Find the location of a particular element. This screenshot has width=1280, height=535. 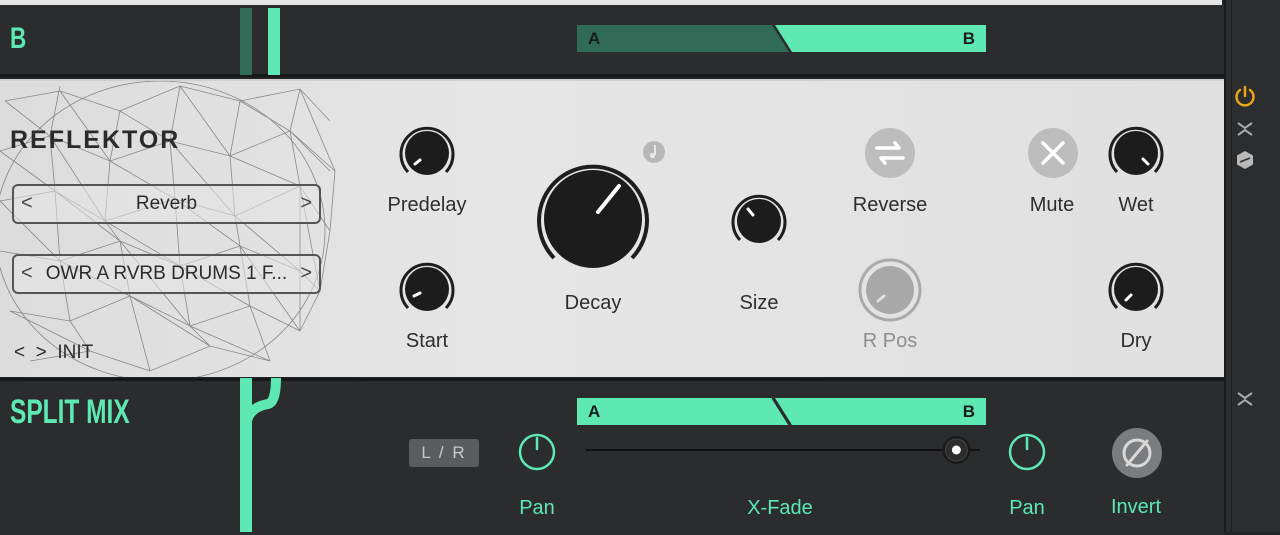

rpos-knob is located at coordinates (890, 290).